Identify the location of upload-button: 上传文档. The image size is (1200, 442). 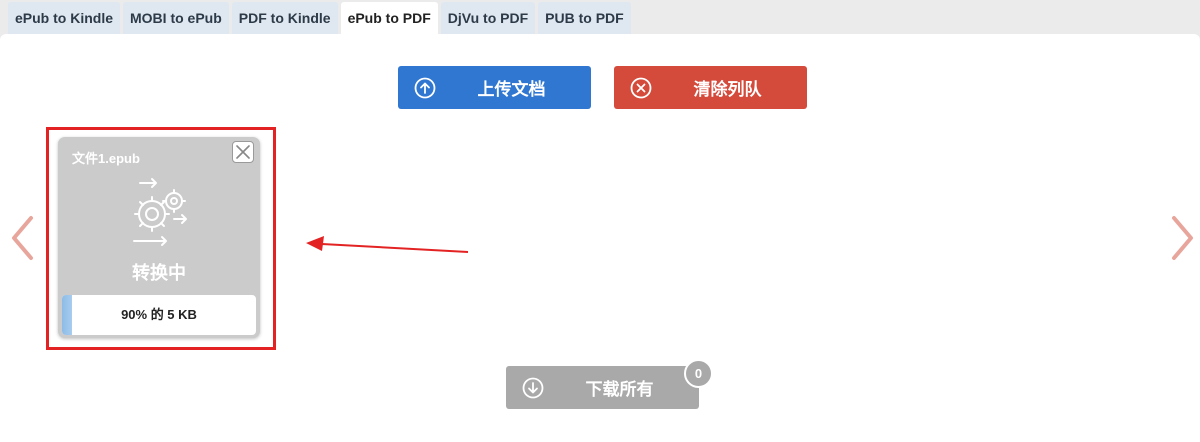
(494, 87).